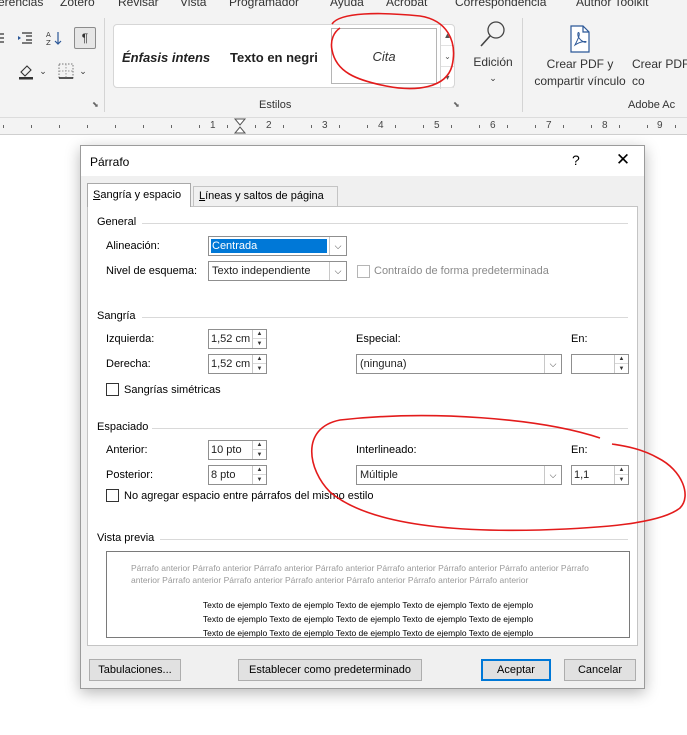  I want to click on alignment-select: Centrada ⌵, so click(277, 246).